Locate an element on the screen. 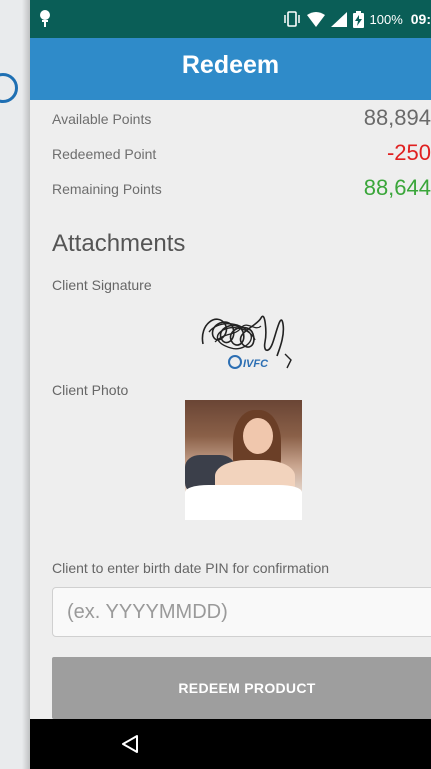  battery-percentage: 100% is located at coordinates (386, 19).